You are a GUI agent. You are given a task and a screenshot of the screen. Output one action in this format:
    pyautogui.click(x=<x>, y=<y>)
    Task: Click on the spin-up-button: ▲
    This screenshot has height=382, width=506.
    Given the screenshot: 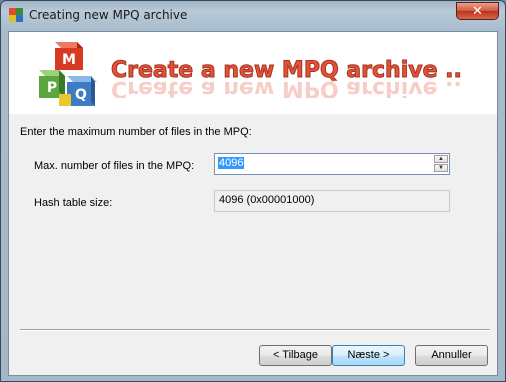 What is the action you would take?
    pyautogui.click(x=441, y=159)
    